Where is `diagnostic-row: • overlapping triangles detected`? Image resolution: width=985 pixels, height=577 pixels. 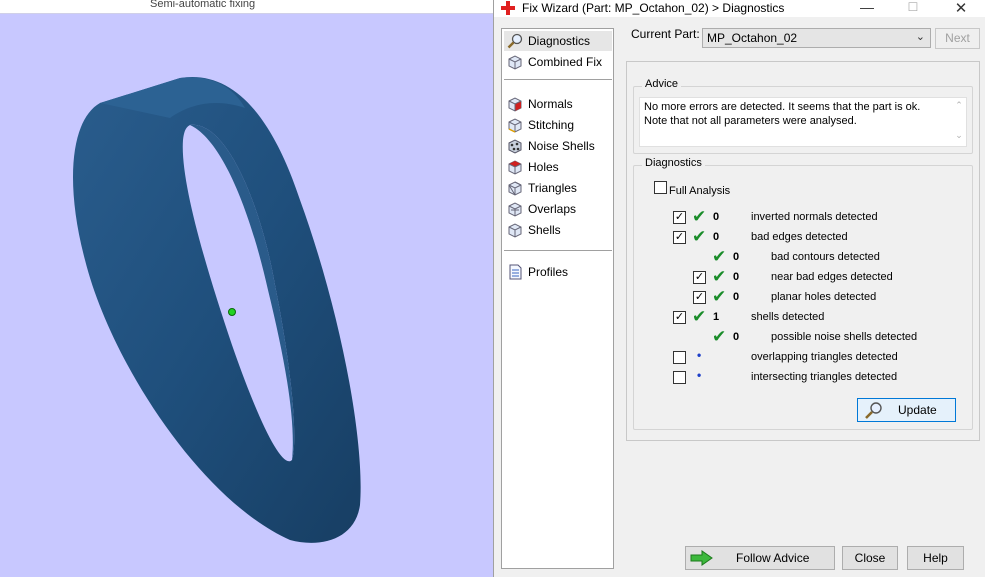 diagnostic-row: • overlapping triangles detected is located at coordinates (799, 358).